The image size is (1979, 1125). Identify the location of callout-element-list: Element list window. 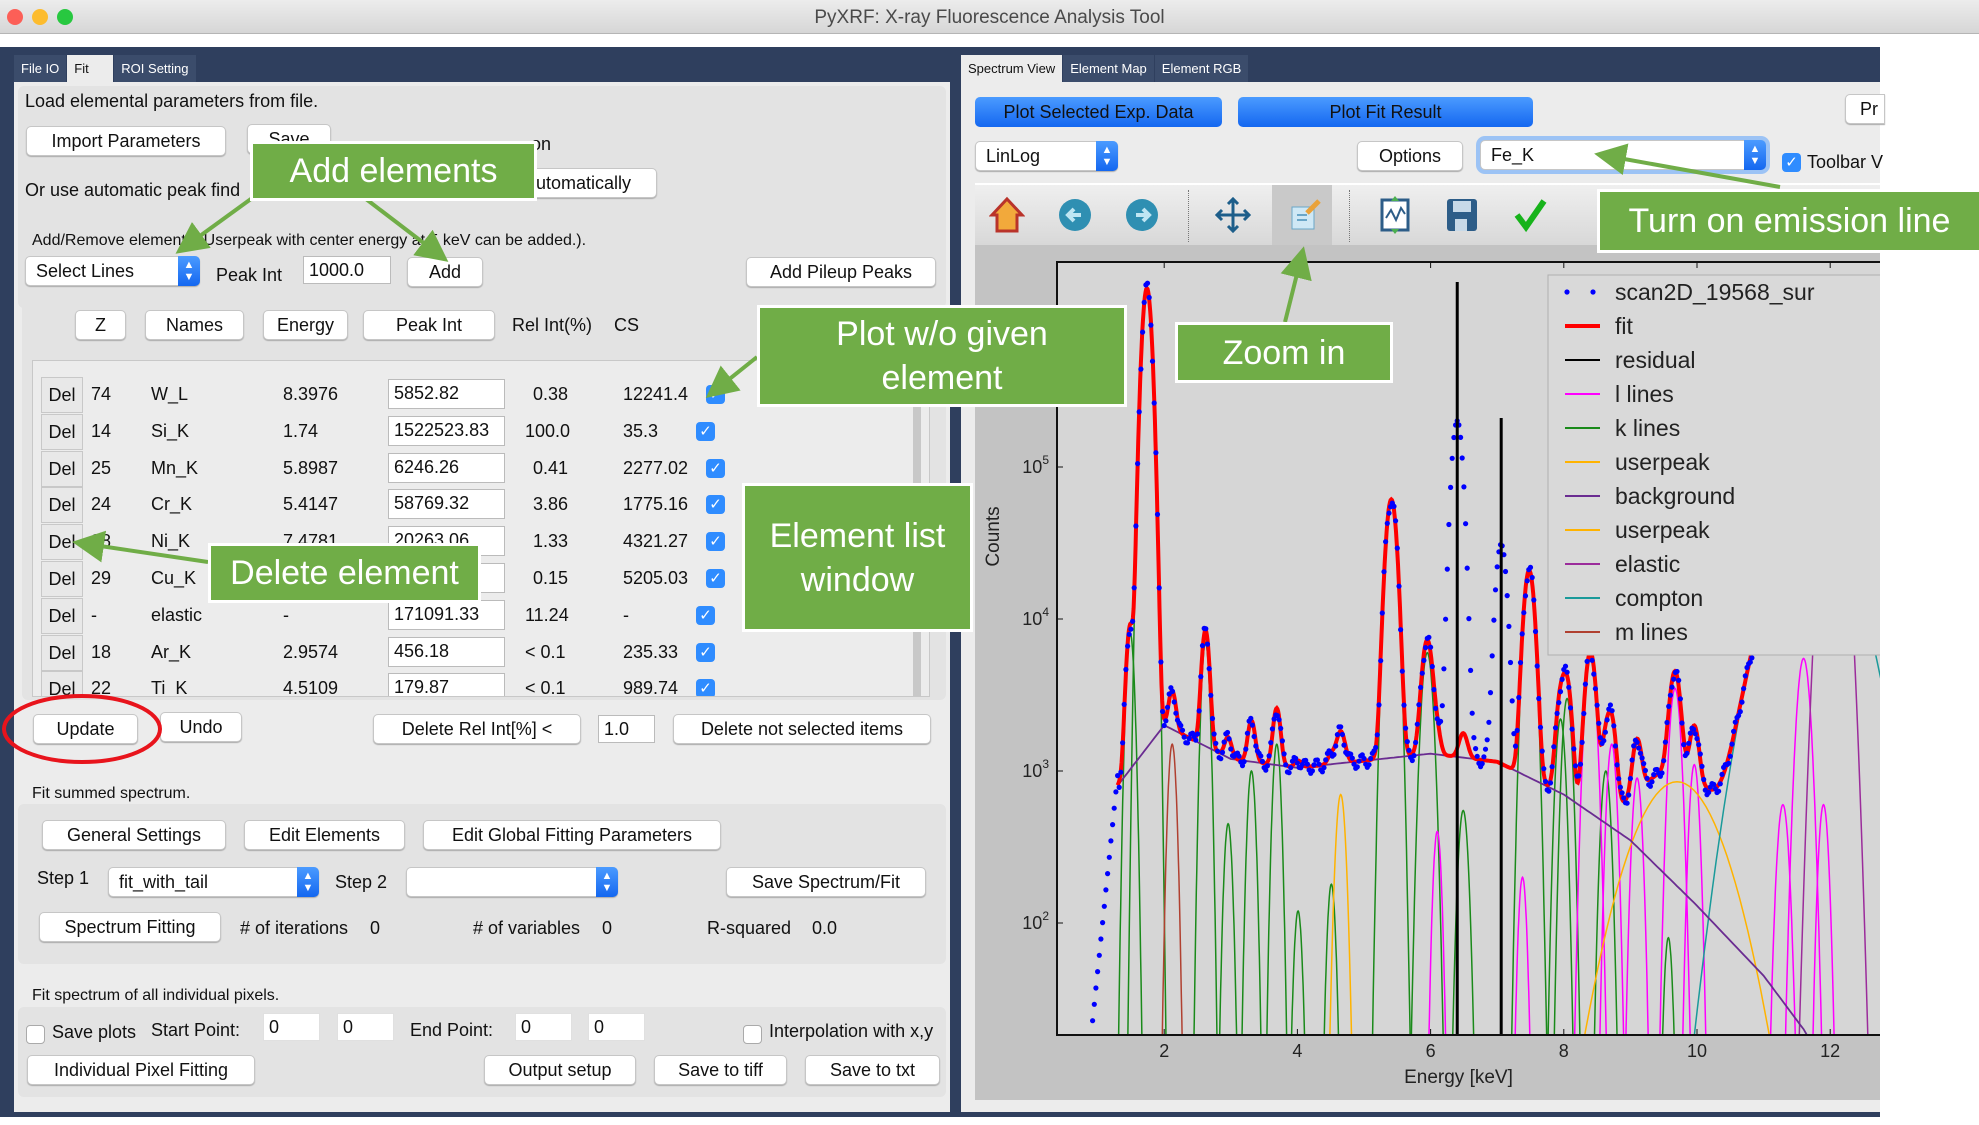
(857, 557).